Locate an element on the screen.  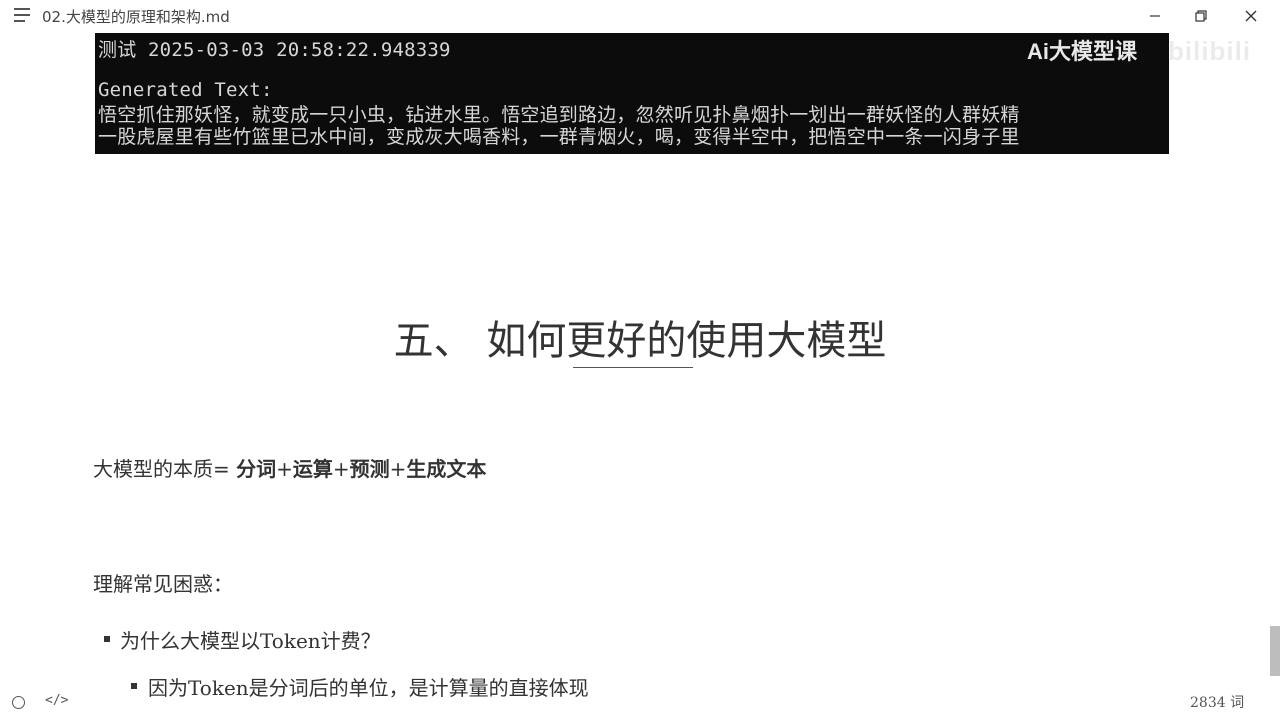
heading-divider is located at coordinates (633, 367).